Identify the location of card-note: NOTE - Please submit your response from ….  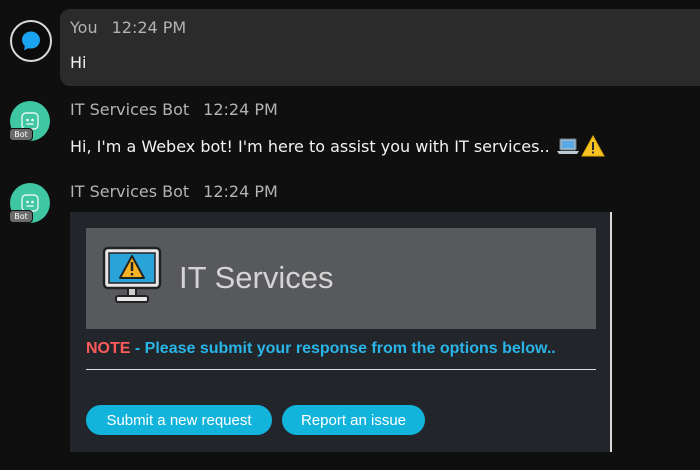
(321, 349).